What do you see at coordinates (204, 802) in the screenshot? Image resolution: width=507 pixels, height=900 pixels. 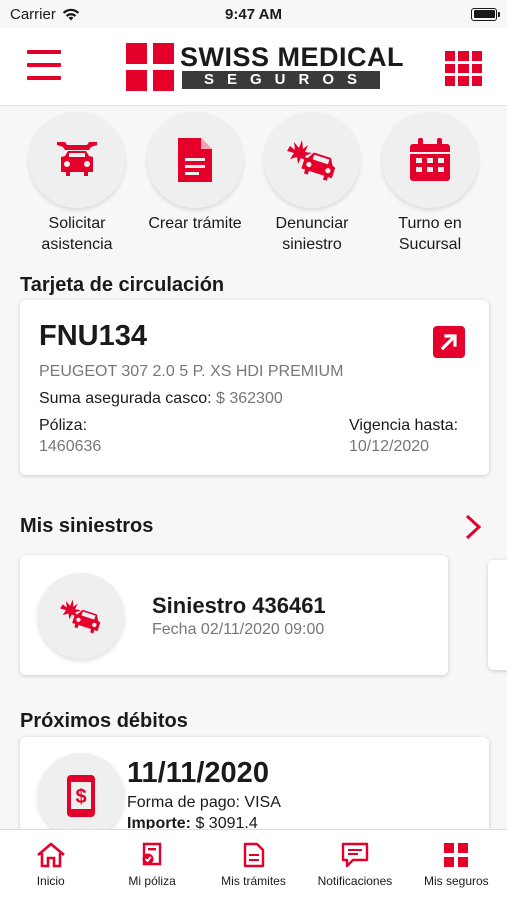 I see `debit-payment-method: Forma de pago: VISA` at bounding box center [204, 802].